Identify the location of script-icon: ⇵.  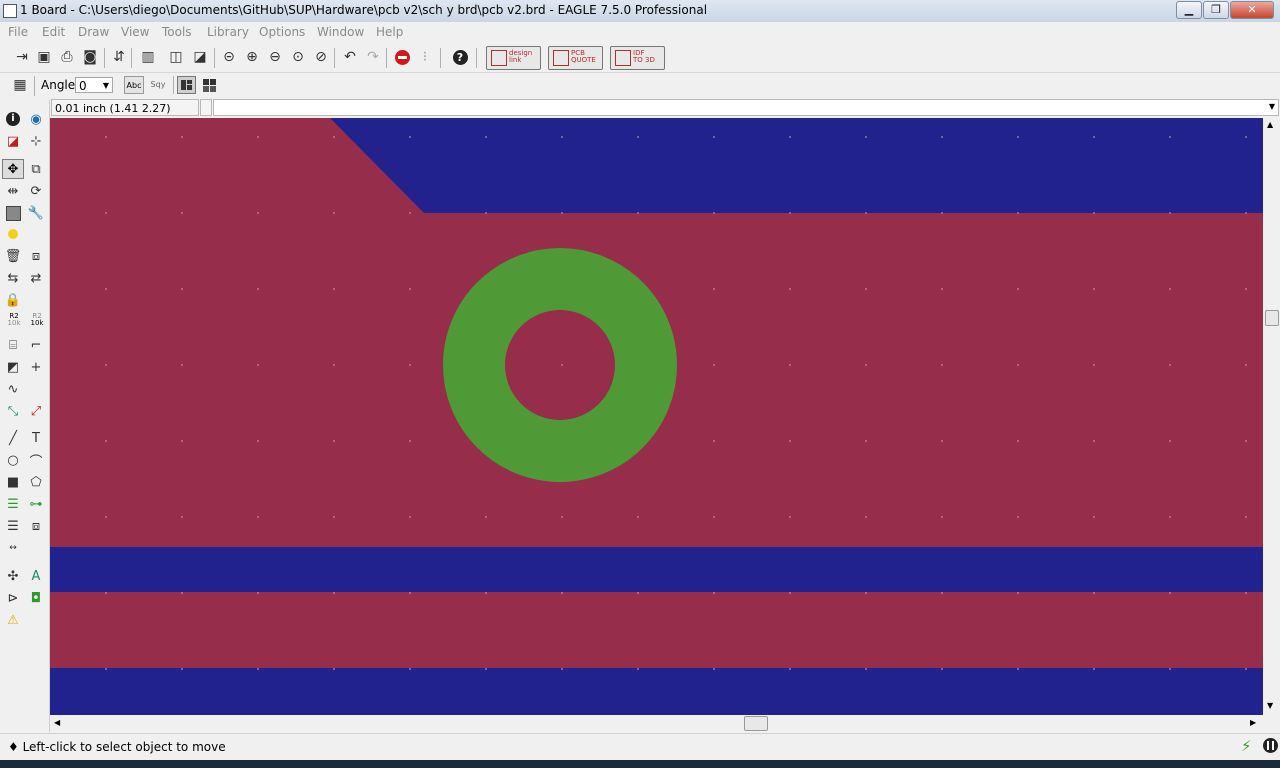
(119, 57).